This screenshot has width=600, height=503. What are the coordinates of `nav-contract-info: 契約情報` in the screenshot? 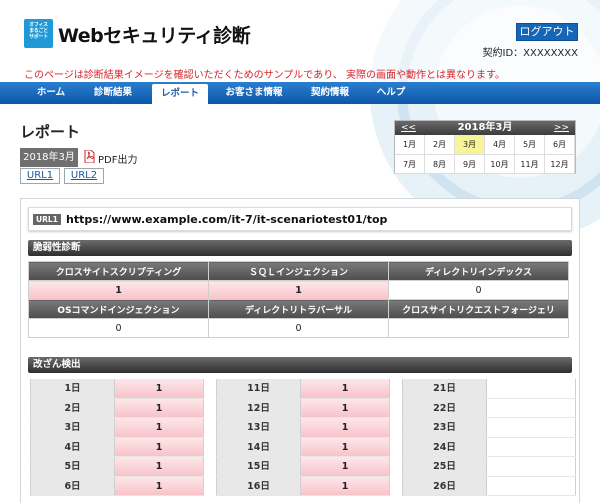 It's located at (330, 93).